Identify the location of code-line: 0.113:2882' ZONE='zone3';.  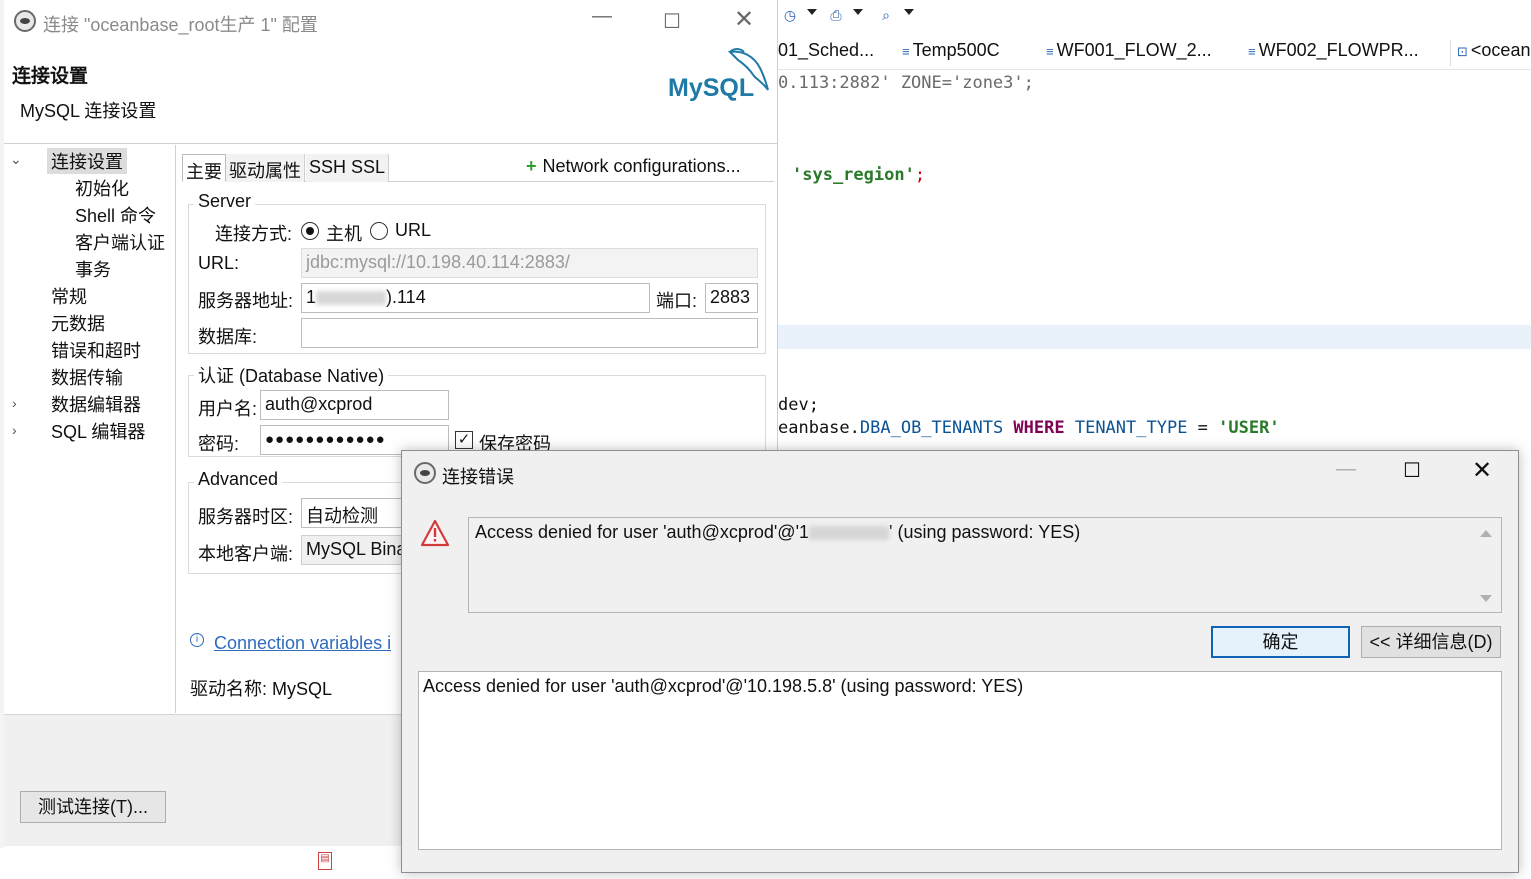
(906, 83).